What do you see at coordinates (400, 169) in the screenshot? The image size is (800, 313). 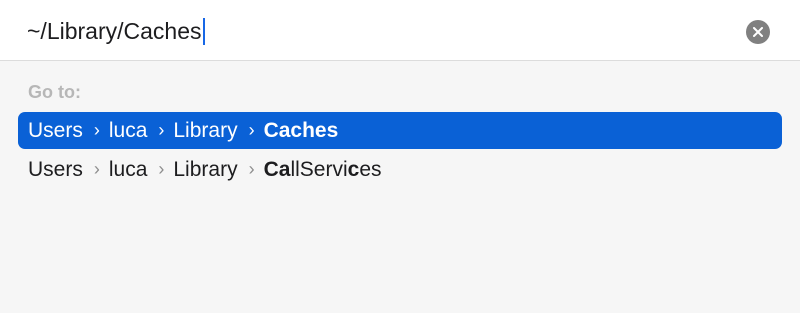 I see `result-row-callservices: Users › luca › Library › CallServices` at bounding box center [400, 169].